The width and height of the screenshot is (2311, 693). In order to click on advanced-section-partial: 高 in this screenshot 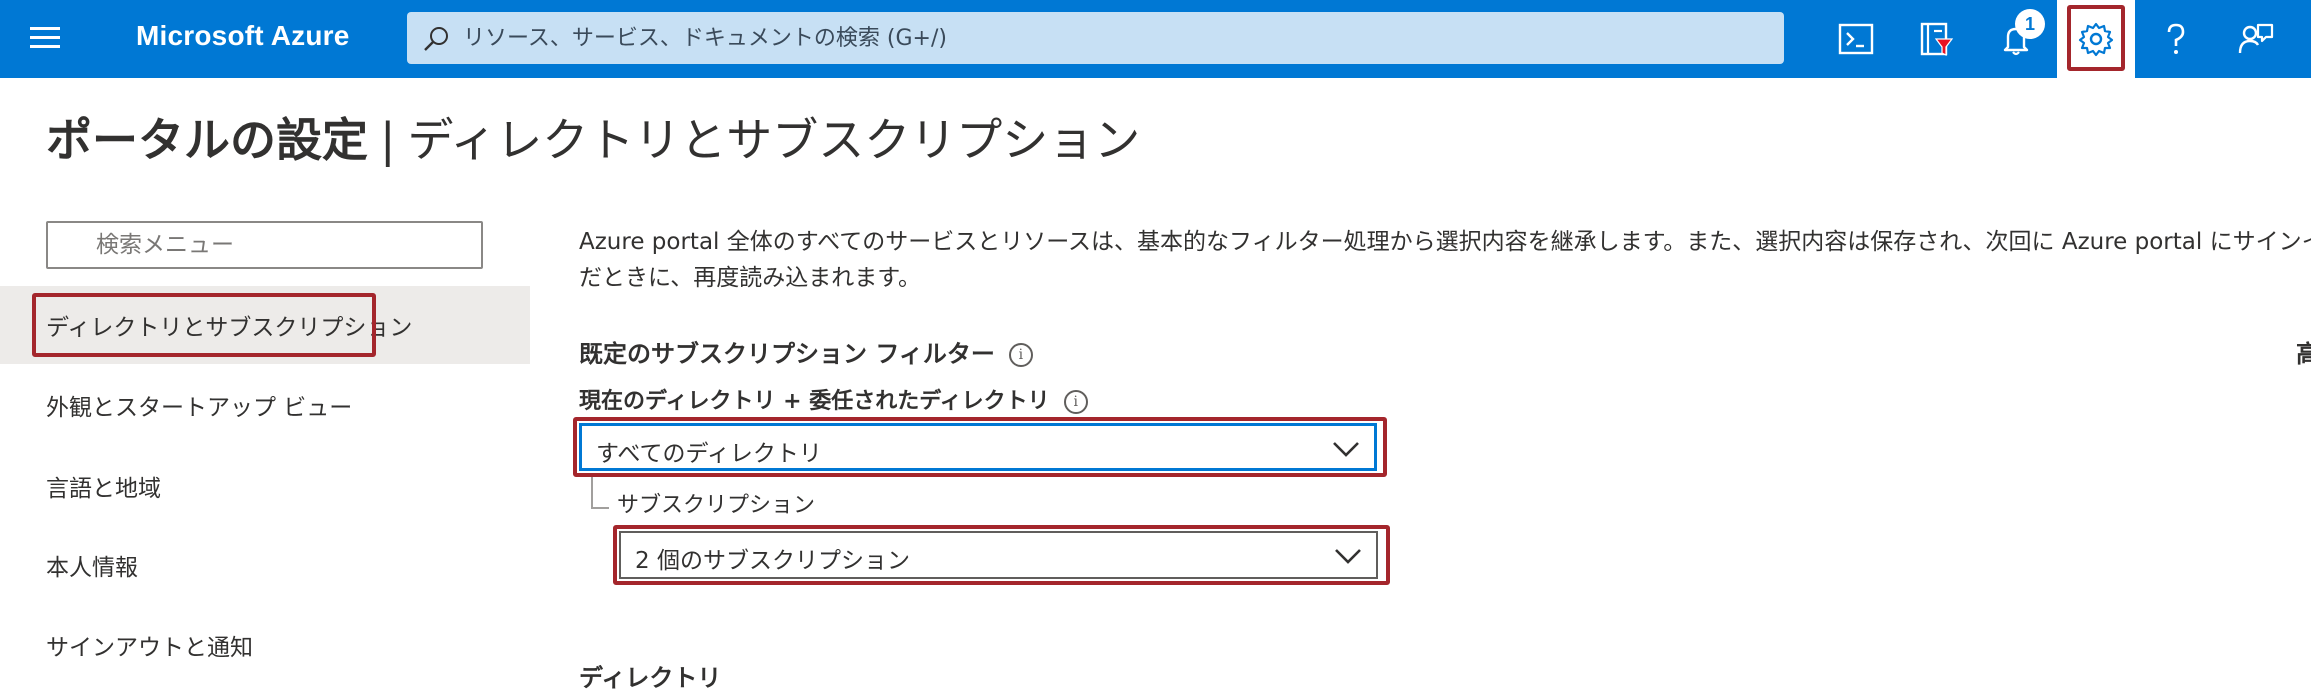, I will do `click(2303, 354)`.